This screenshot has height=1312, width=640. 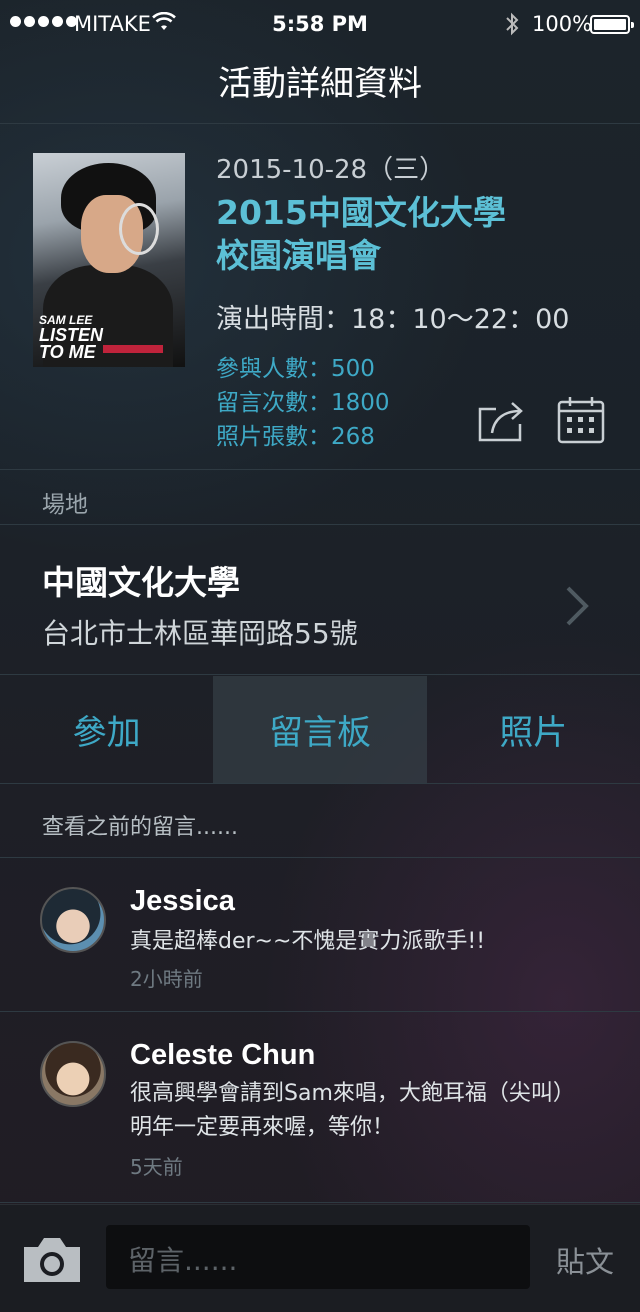 What do you see at coordinates (303, 403) in the screenshot?
I see `comments-count: 留言次數：1800` at bounding box center [303, 403].